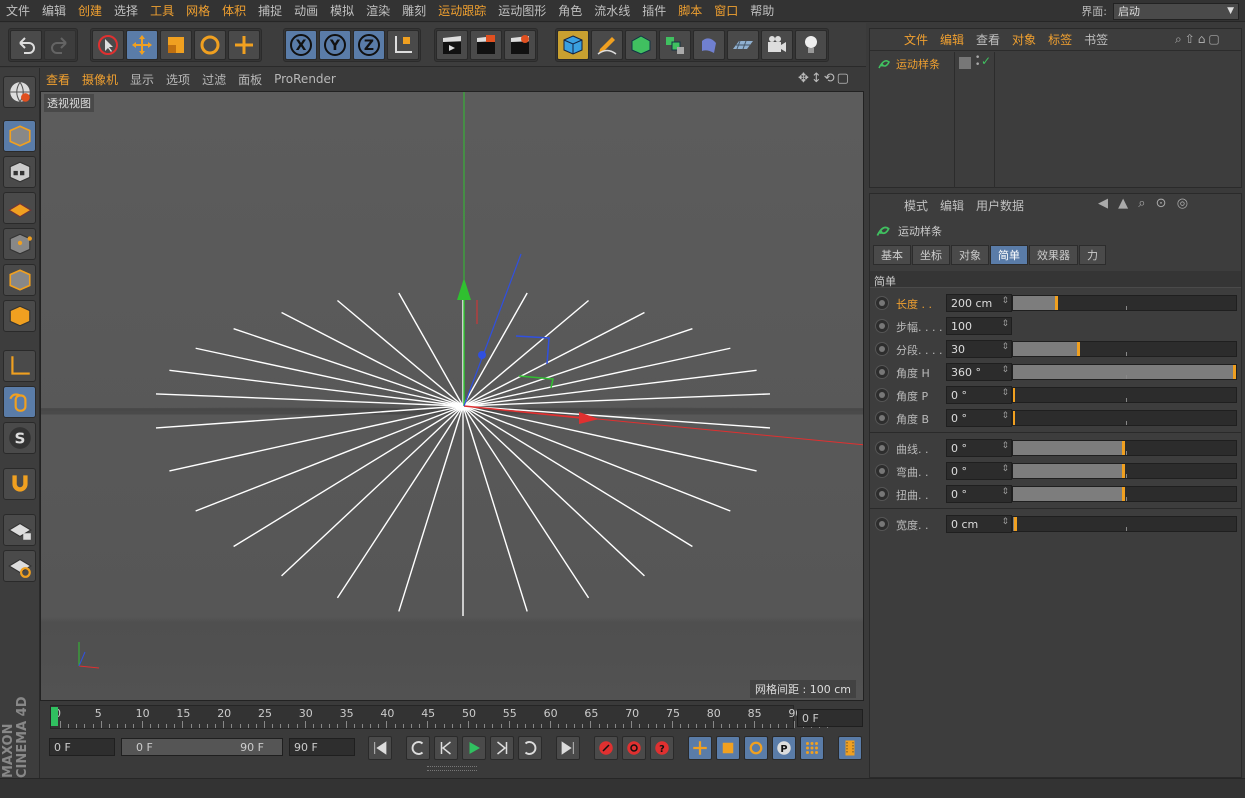 This screenshot has width=1245, height=798. I want to click on undo-button, so click(26, 45).